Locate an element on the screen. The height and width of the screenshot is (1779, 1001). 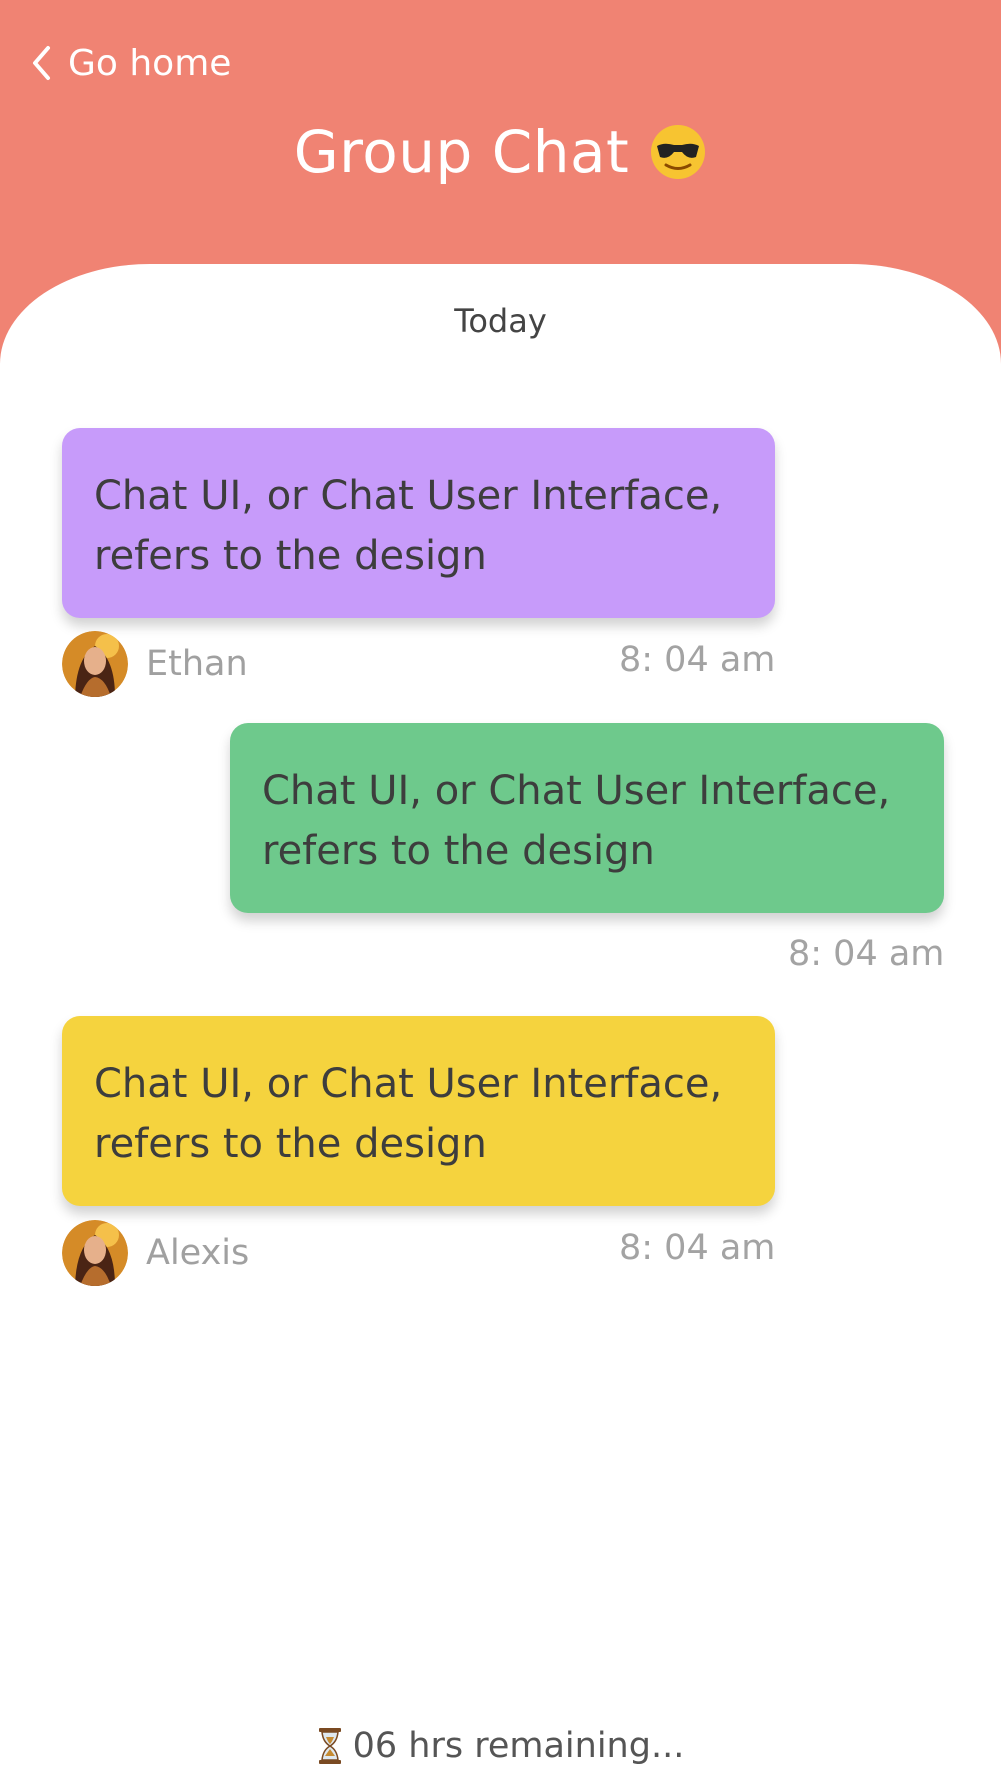
sunglasses-emoji-icon is located at coordinates (678, 152).